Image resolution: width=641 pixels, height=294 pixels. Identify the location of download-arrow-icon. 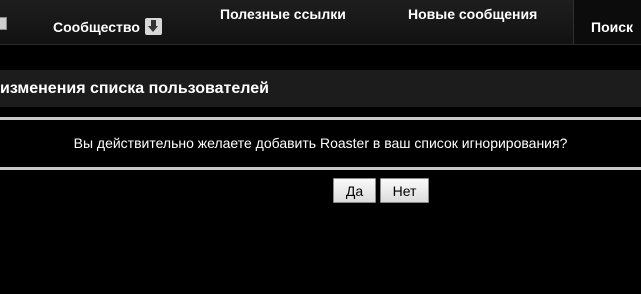
(153, 26).